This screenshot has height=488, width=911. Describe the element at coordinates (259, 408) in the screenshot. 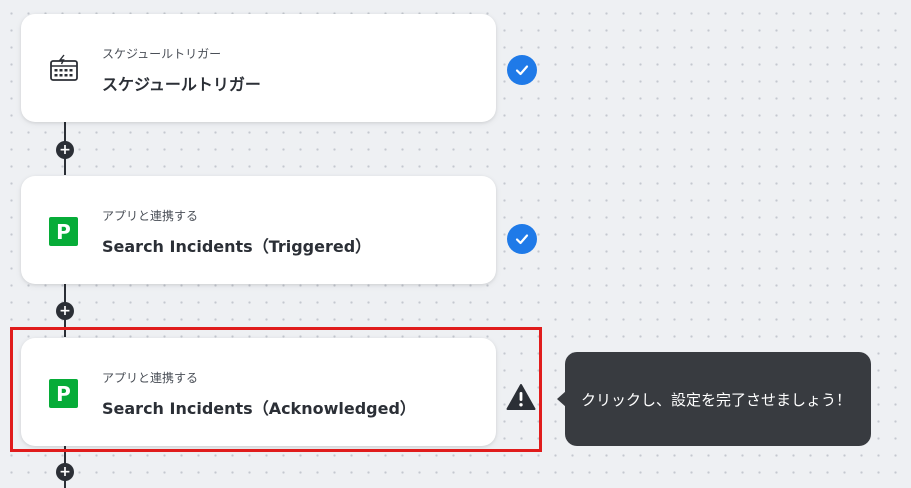

I see `step-title: Search Incidents（Acknowledged）` at that location.